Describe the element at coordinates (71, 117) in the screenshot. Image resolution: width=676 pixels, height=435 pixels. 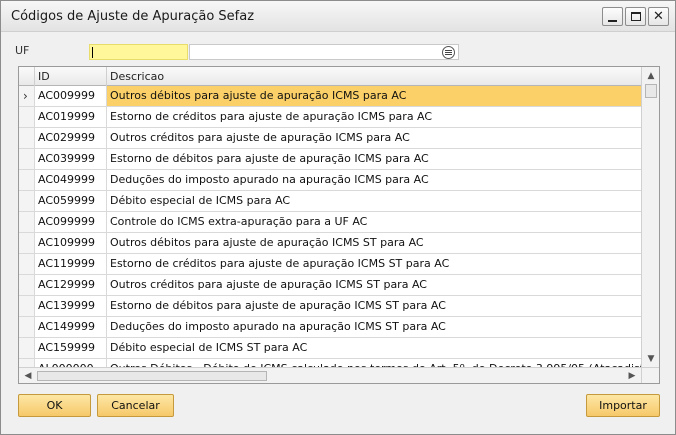
I see `cell-id: AC019999` at that location.